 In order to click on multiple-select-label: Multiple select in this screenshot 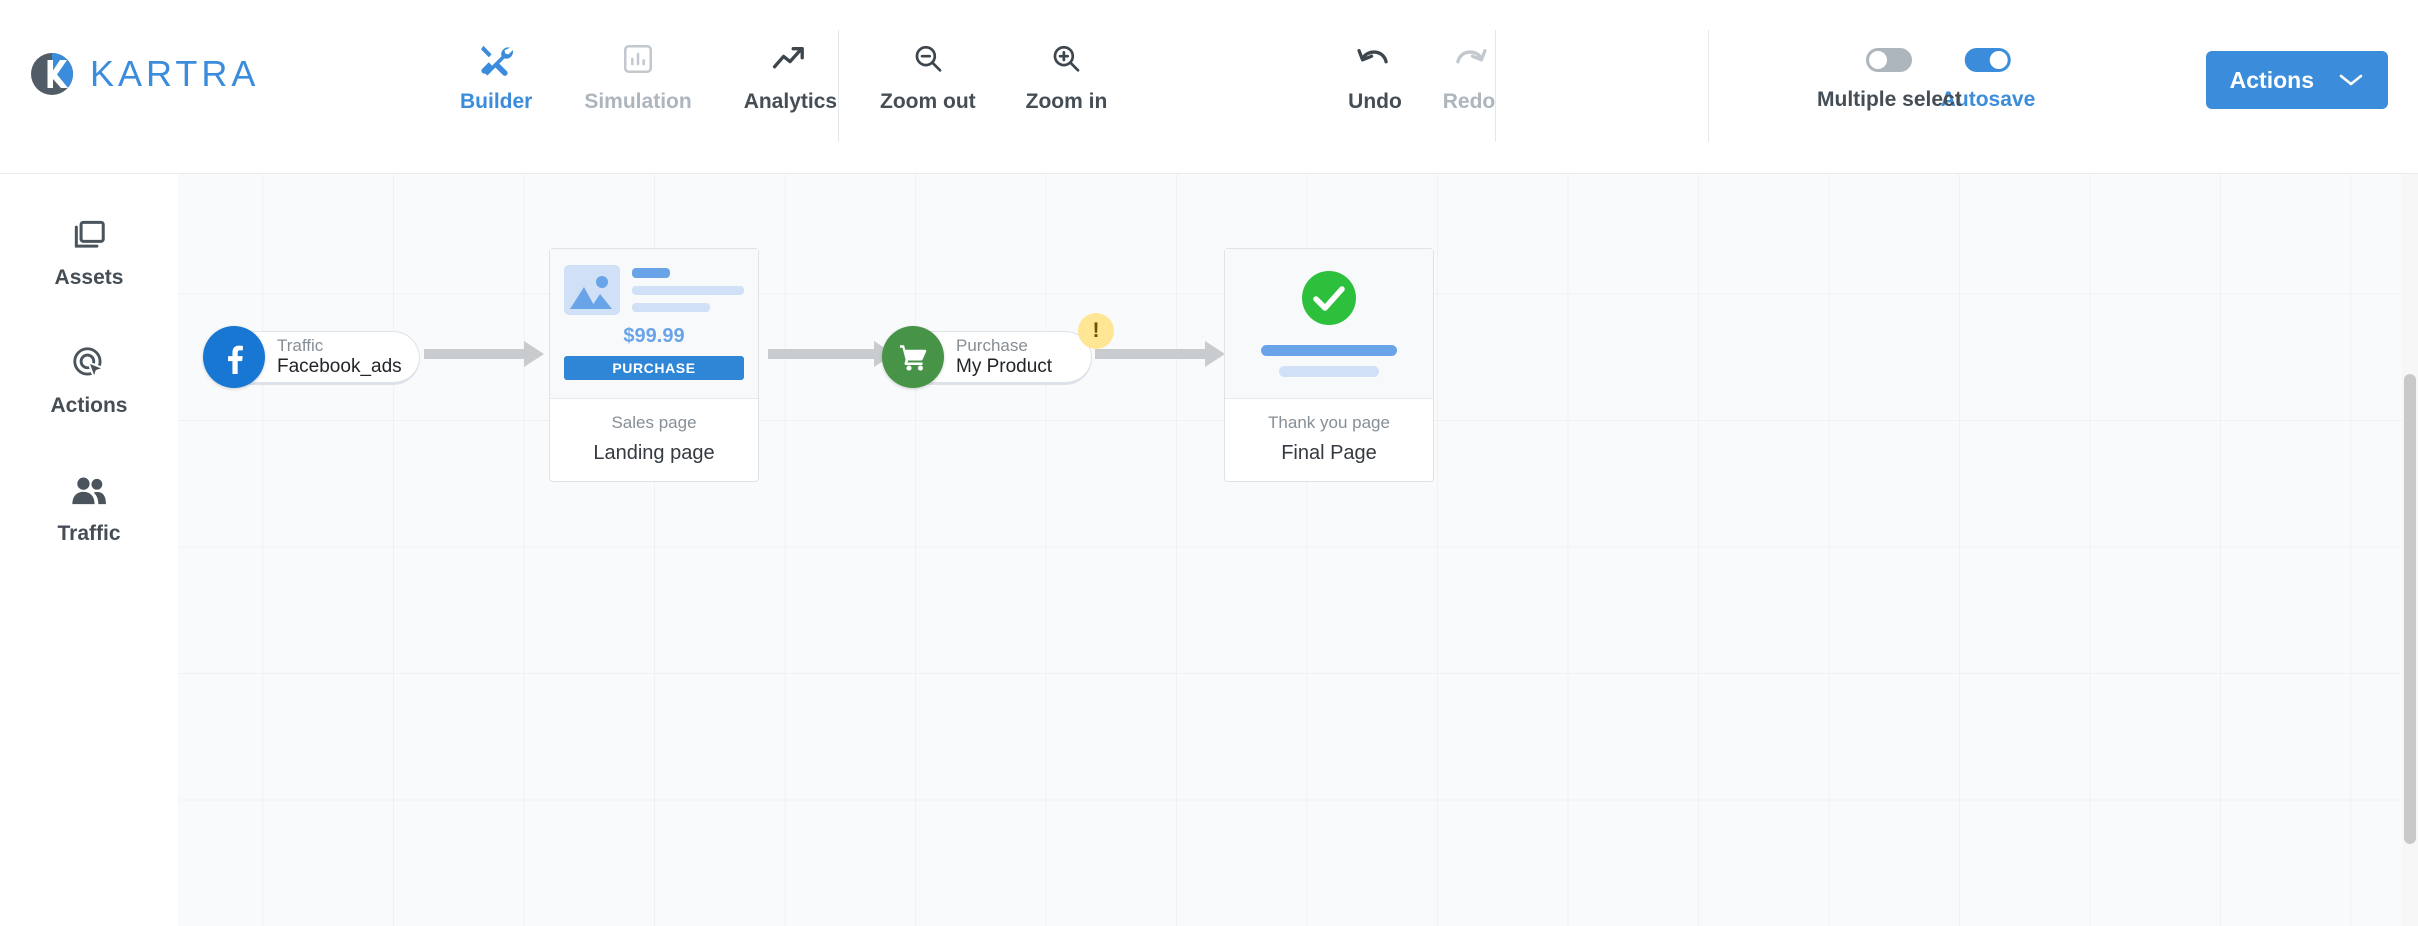, I will do `click(1889, 99)`.